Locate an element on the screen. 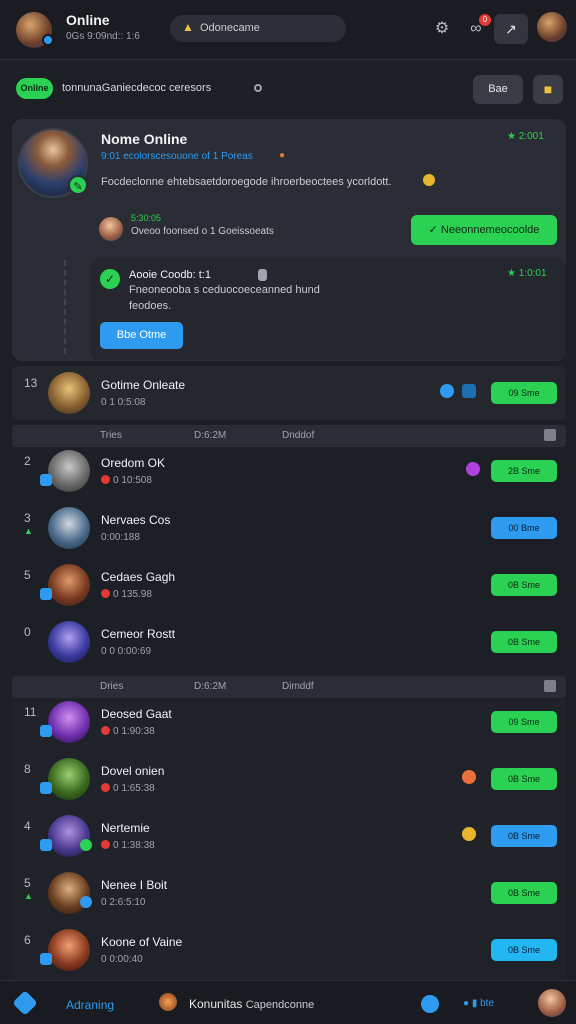 This screenshot has width=576, height=1024. row-rank: 13 is located at coordinates (31, 383).